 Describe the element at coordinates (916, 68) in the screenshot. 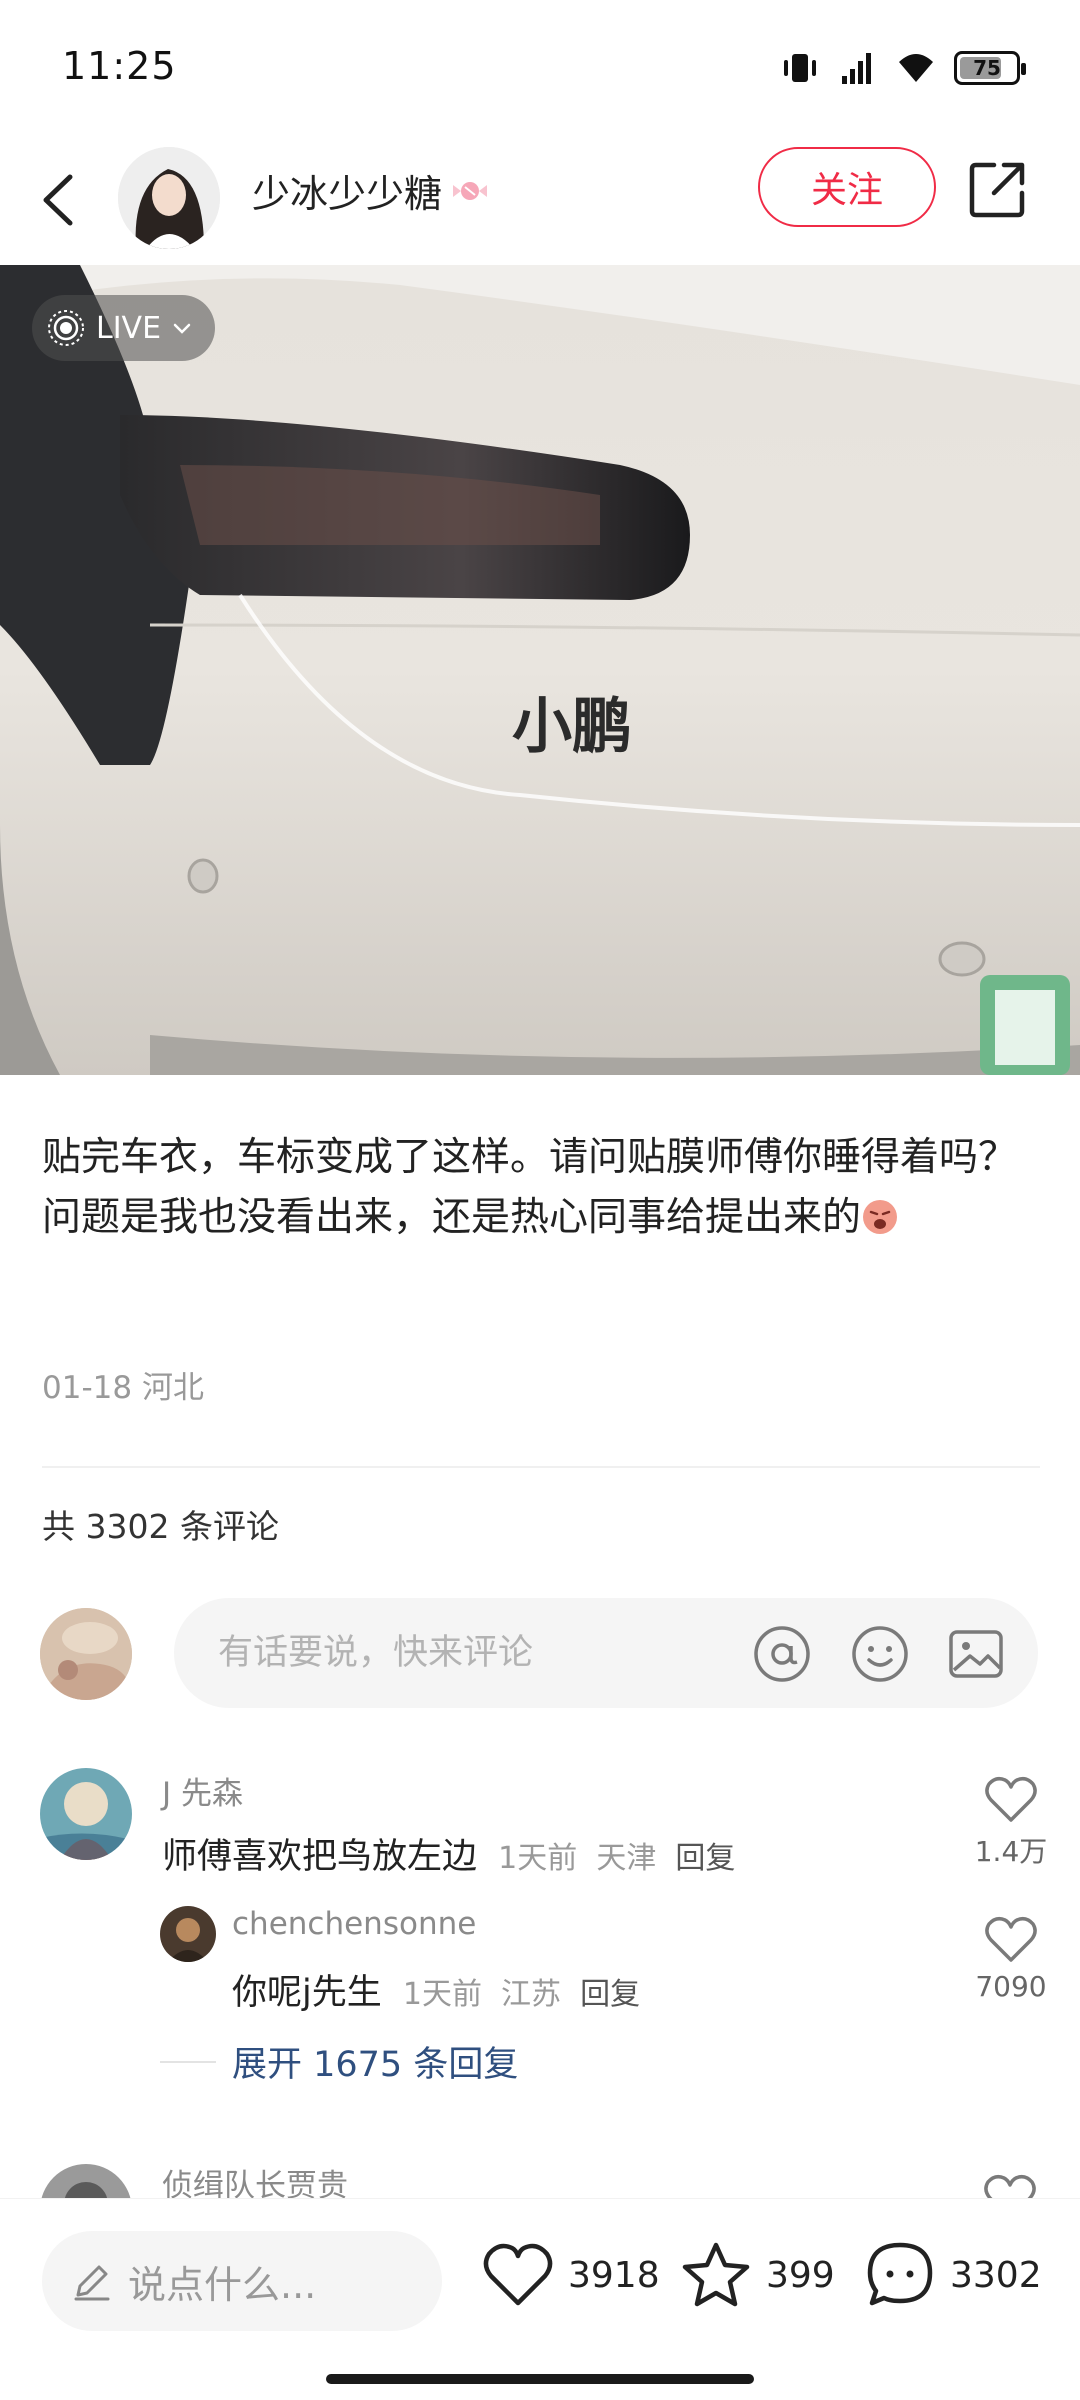

I see `wifi-icon` at that location.